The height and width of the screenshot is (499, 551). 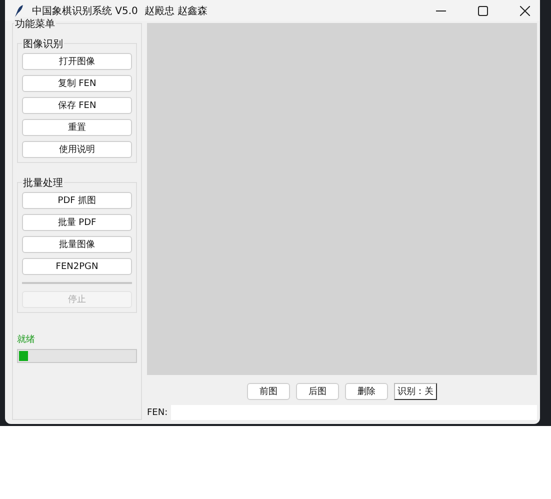 What do you see at coordinates (77, 127) in the screenshot?
I see `menu-button: 重置` at bounding box center [77, 127].